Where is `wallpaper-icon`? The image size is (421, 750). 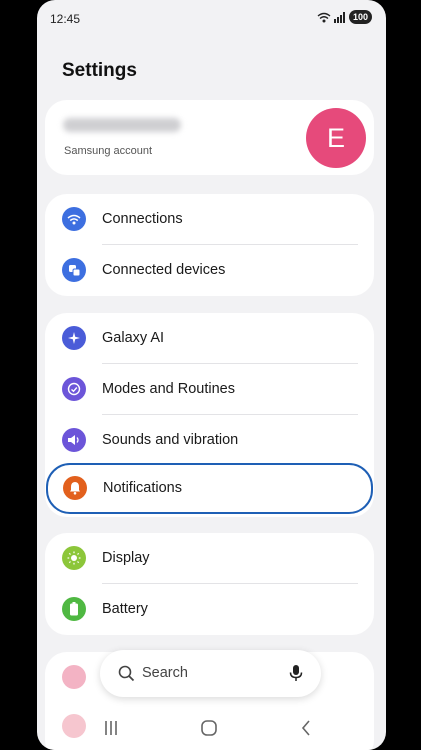
wallpaper-icon is located at coordinates (74, 677).